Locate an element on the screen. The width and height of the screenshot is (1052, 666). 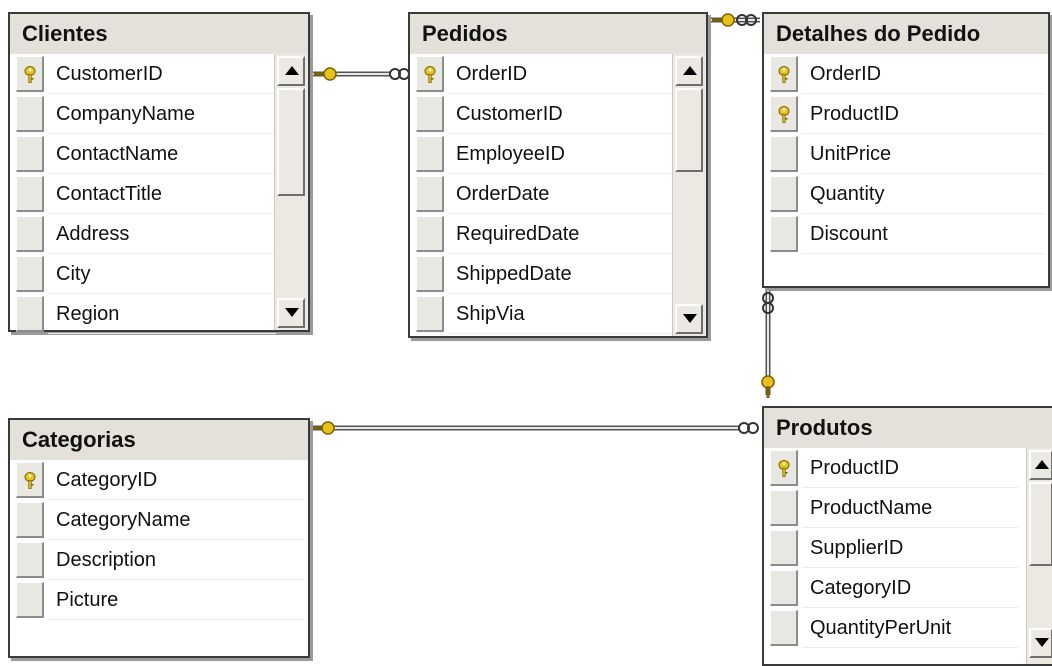
column-row: Address is located at coordinates (159, 234).